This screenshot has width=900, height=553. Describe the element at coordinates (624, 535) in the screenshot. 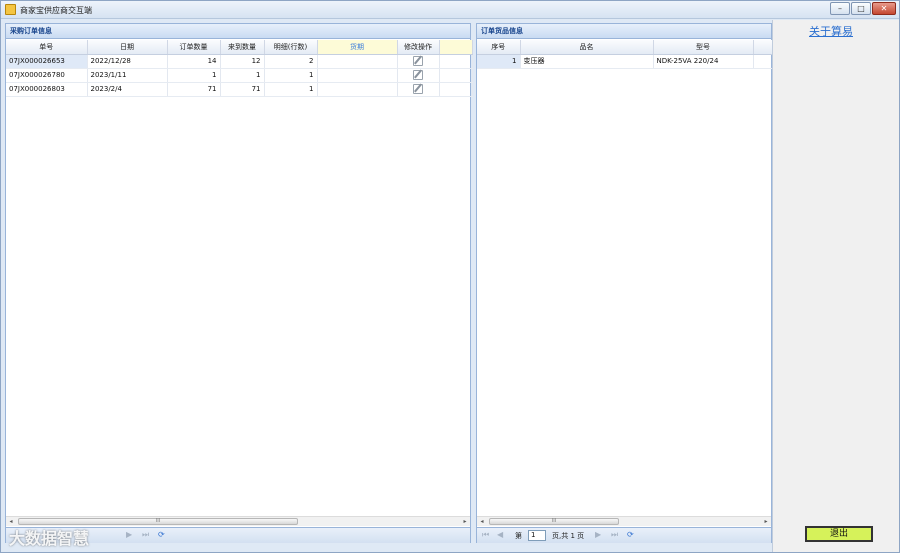

I see `right-pager: ⏮ ◀ 第 1 页,共 1 页 ▶ ⏭ ⟳` at that location.